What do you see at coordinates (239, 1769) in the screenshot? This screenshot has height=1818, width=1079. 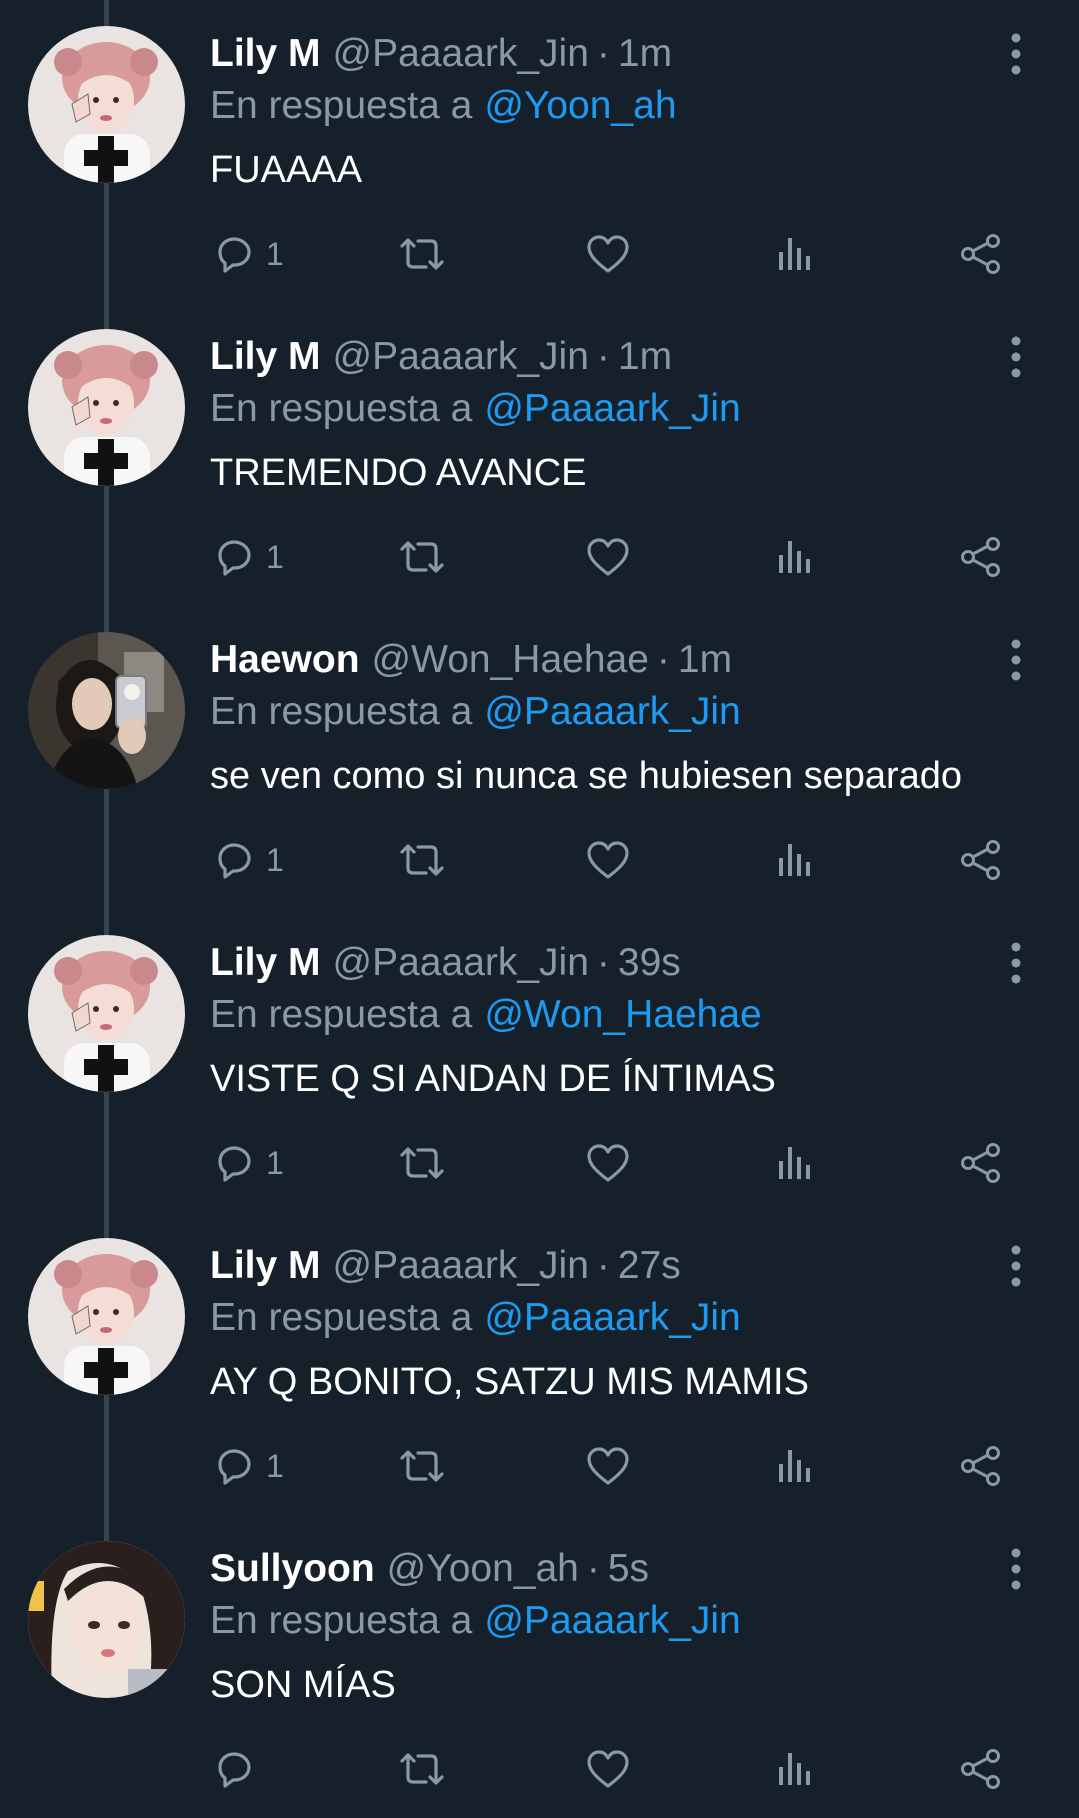 I see `reply-button` at bounding box center [239, 1769].